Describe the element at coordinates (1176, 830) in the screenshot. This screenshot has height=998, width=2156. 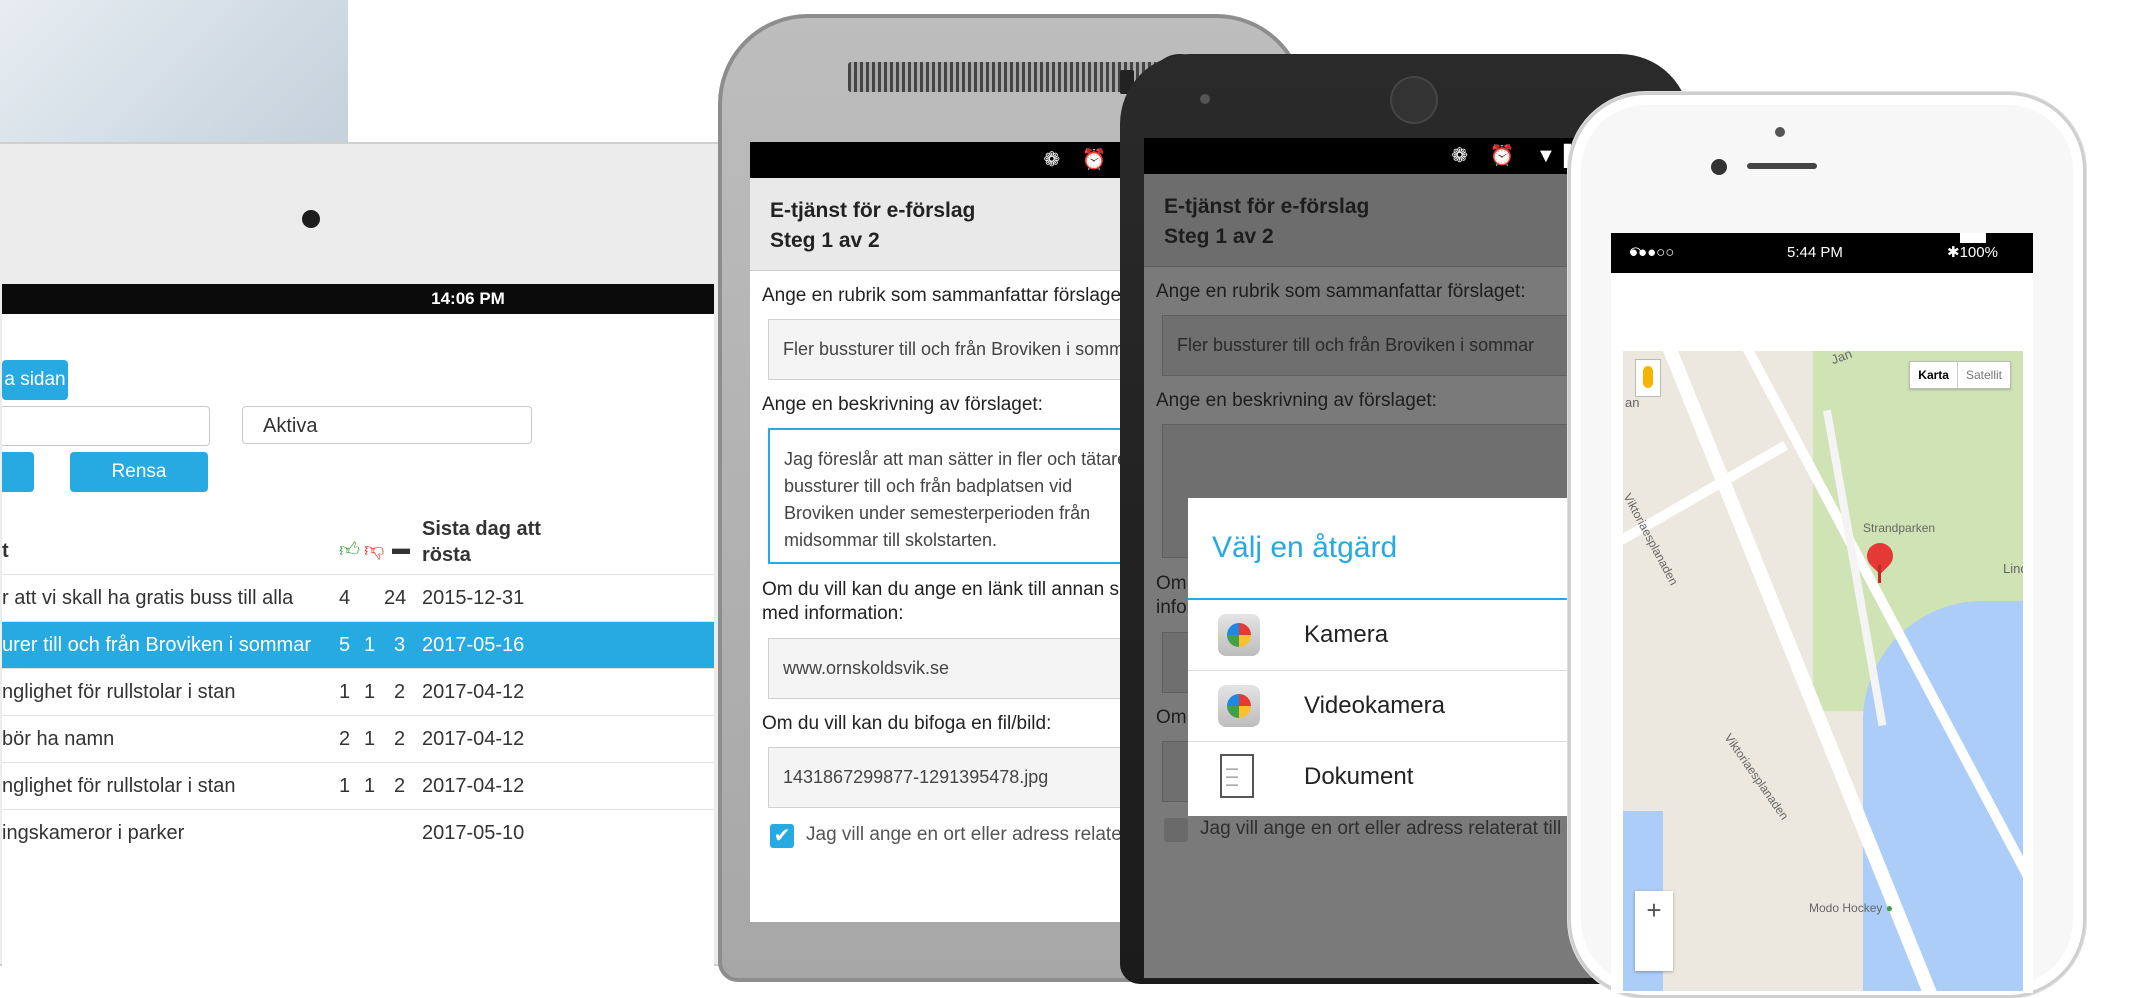
I see `location-checkbox` at that location.